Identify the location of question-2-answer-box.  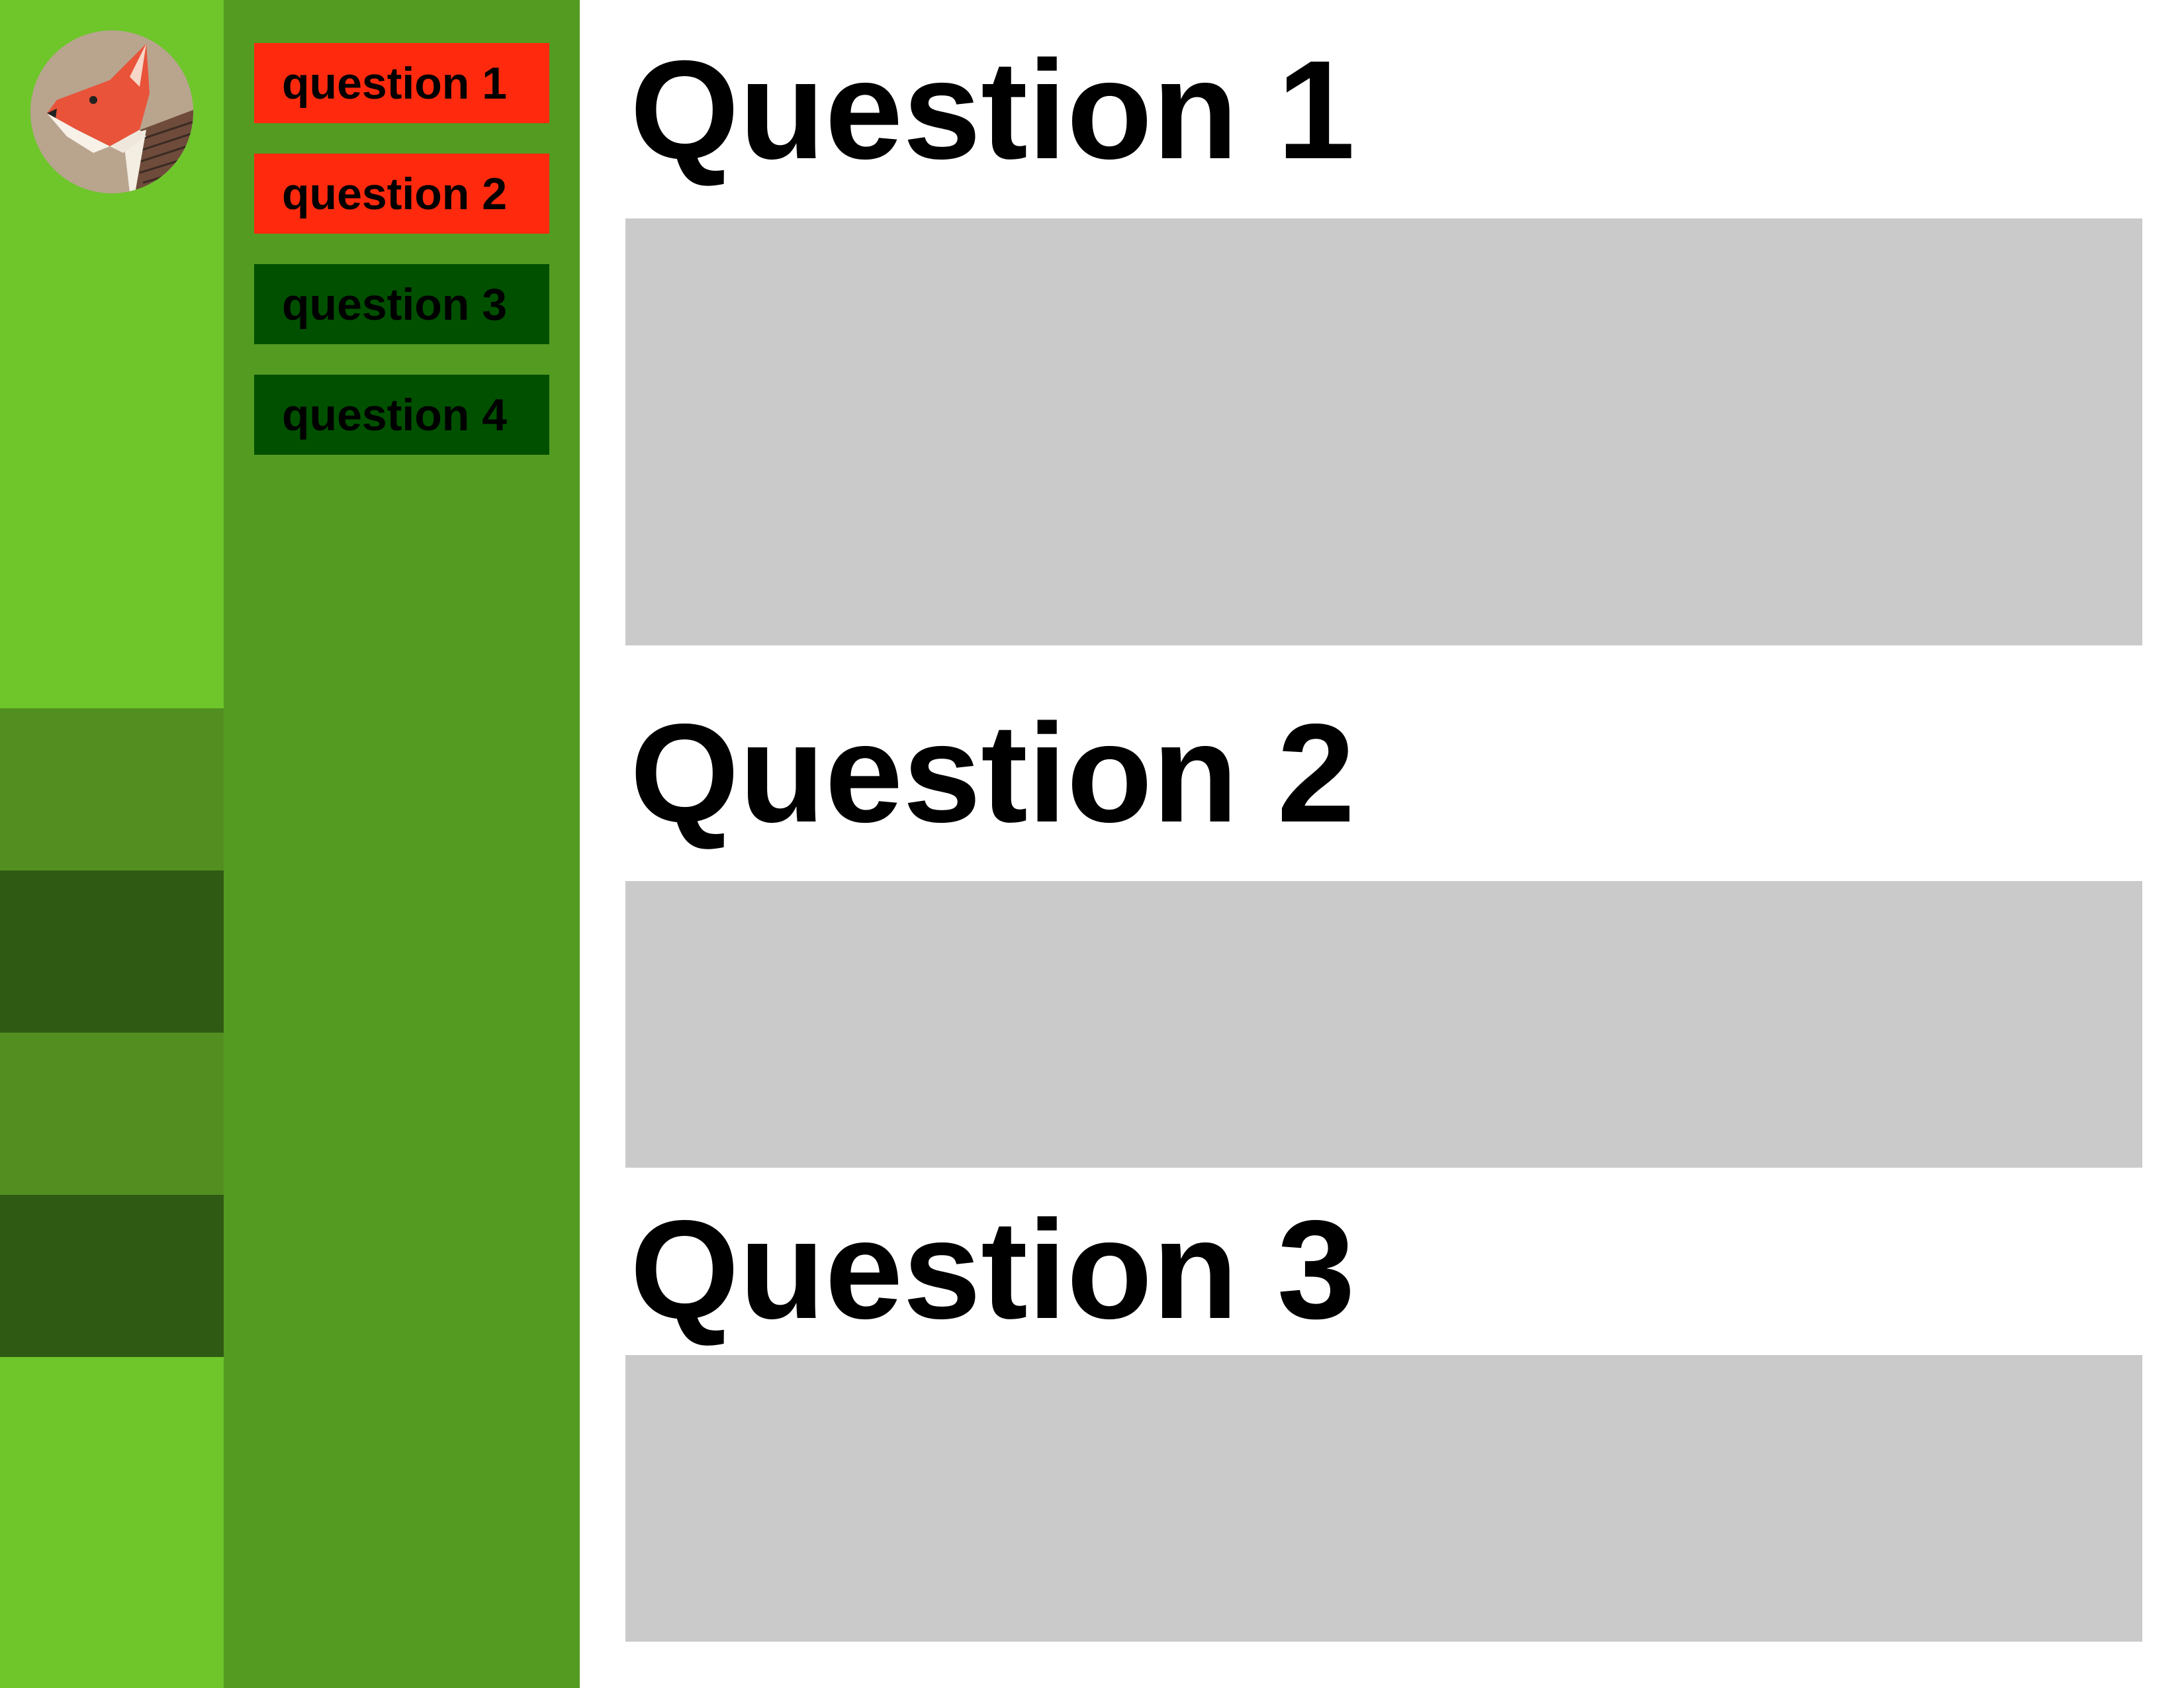
(1383, 1024).